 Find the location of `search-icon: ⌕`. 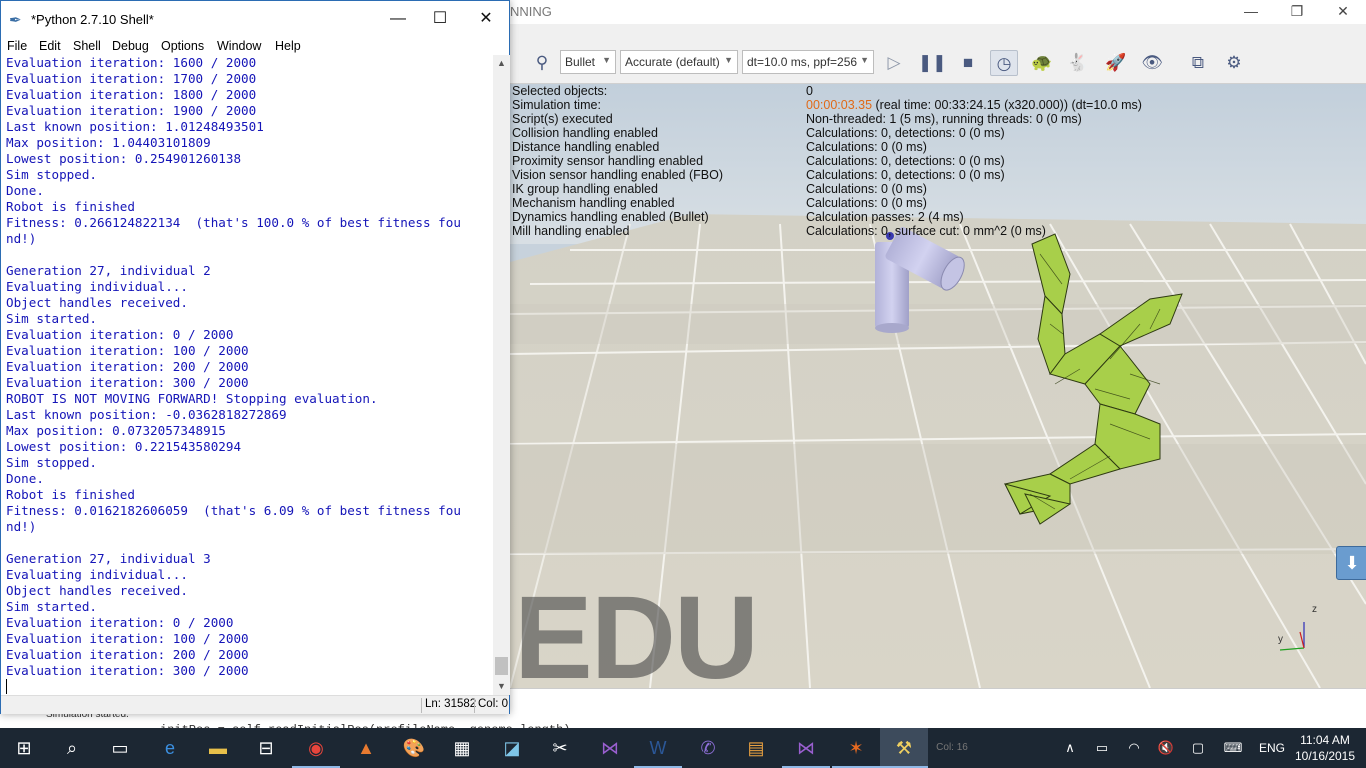

search-icon: ⌕ is located at coordinates (72, 748).